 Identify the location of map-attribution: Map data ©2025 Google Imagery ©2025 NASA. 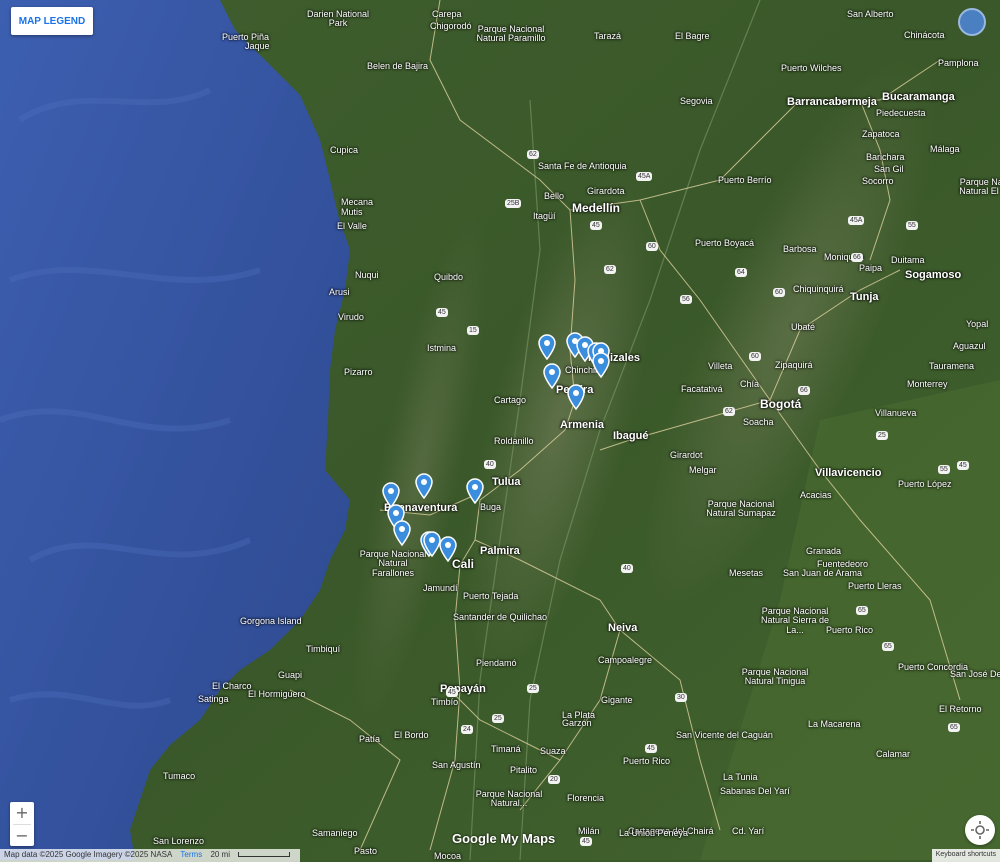
(88, 854).